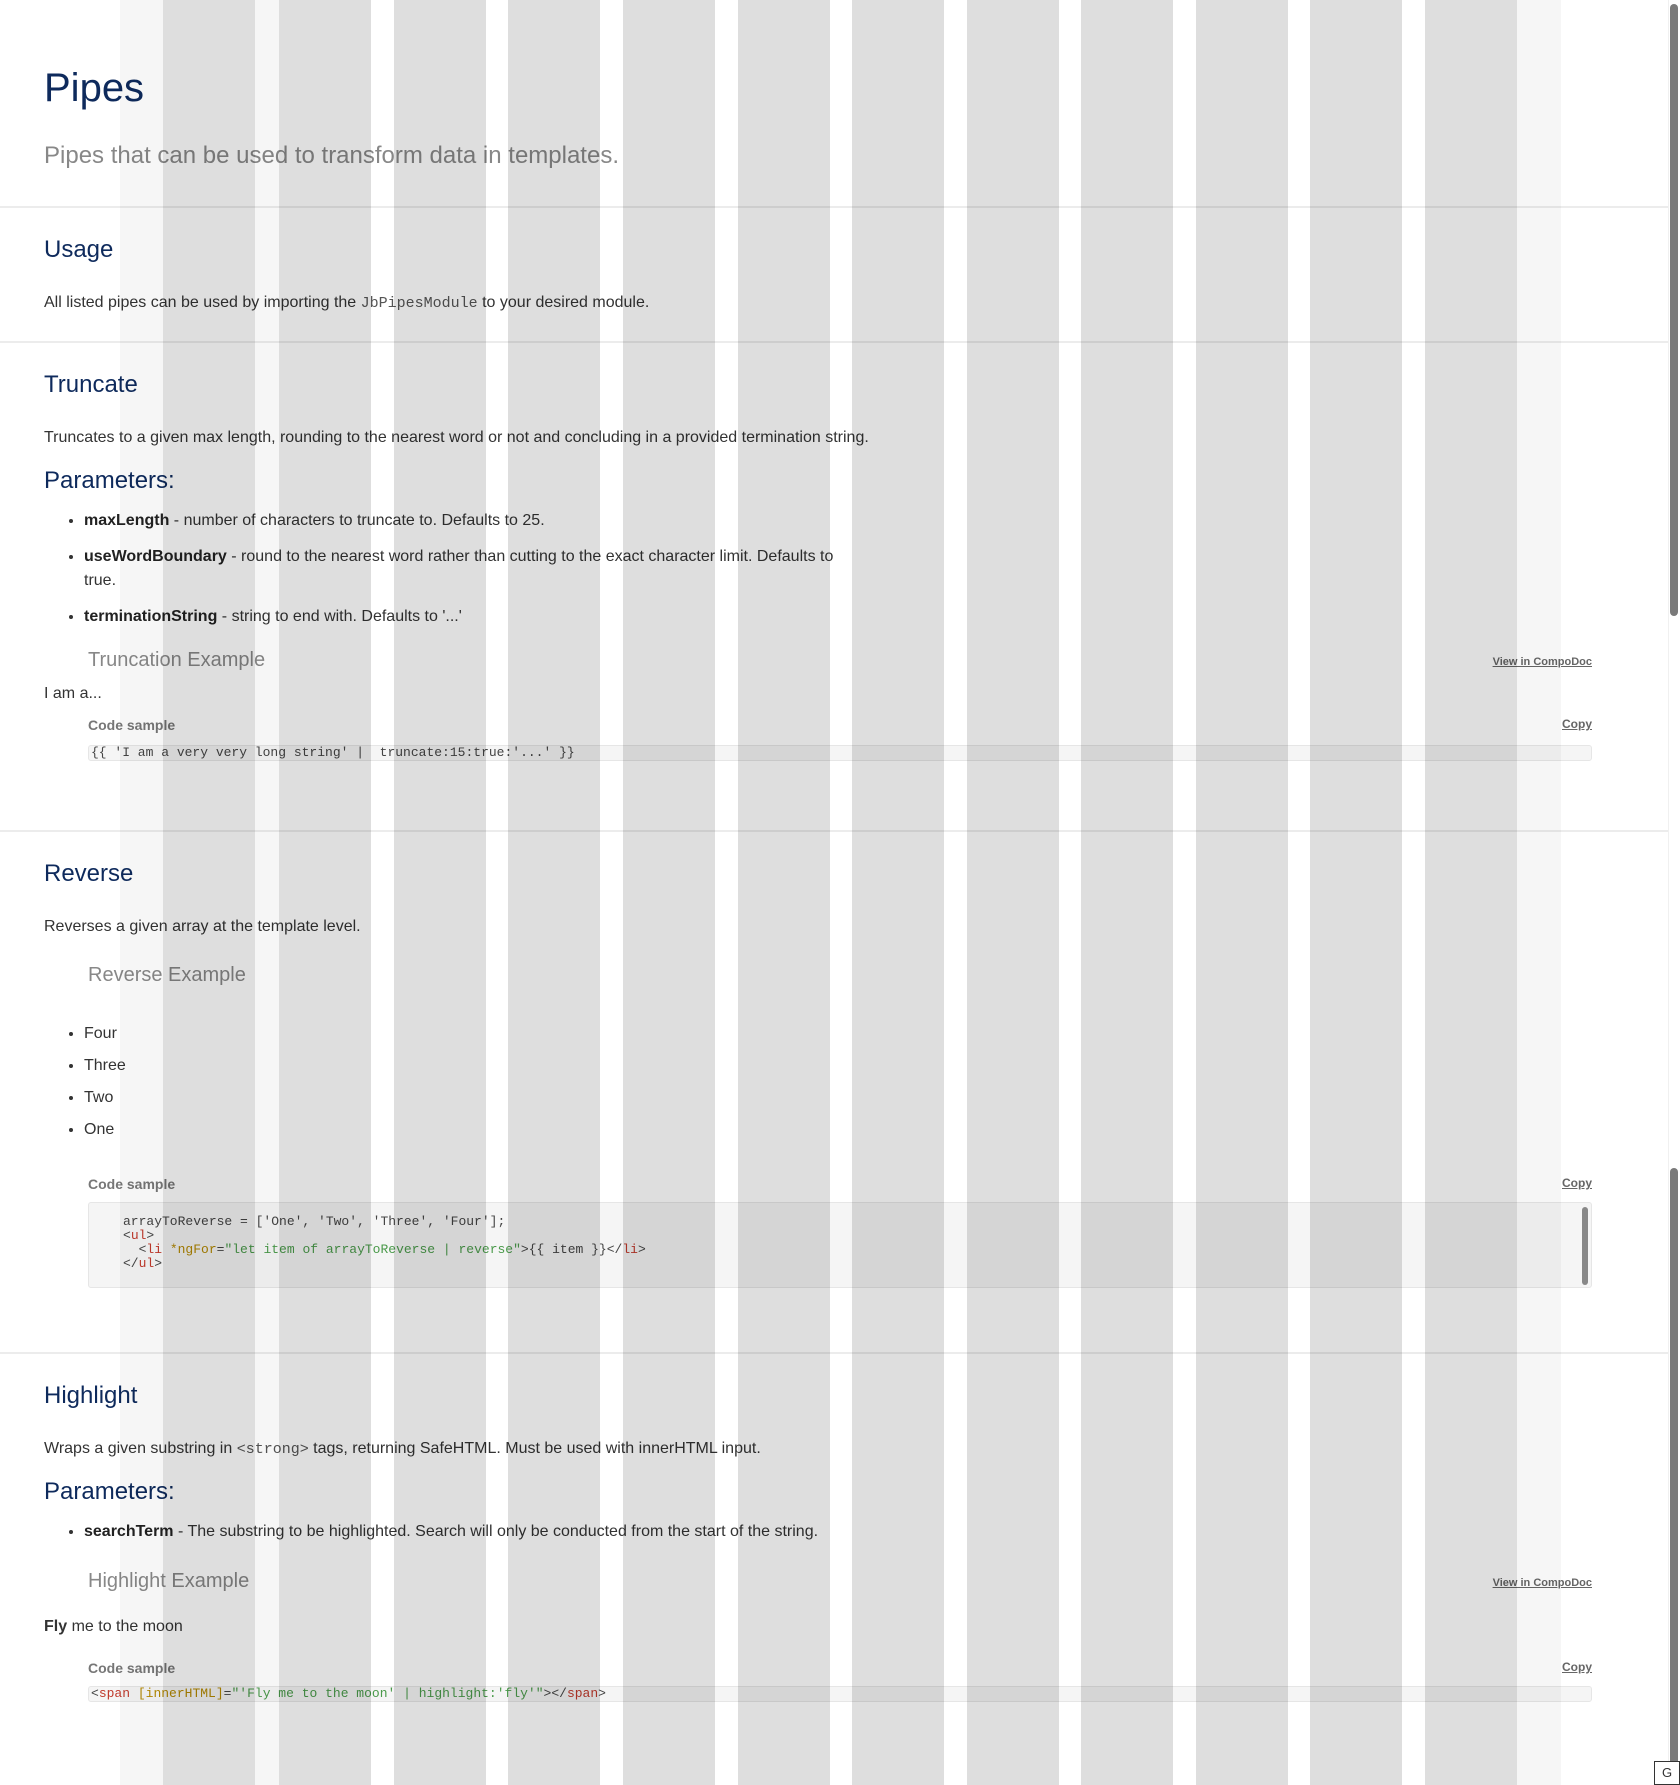  I want to click on param-name: maxLength, so click(127, 520).